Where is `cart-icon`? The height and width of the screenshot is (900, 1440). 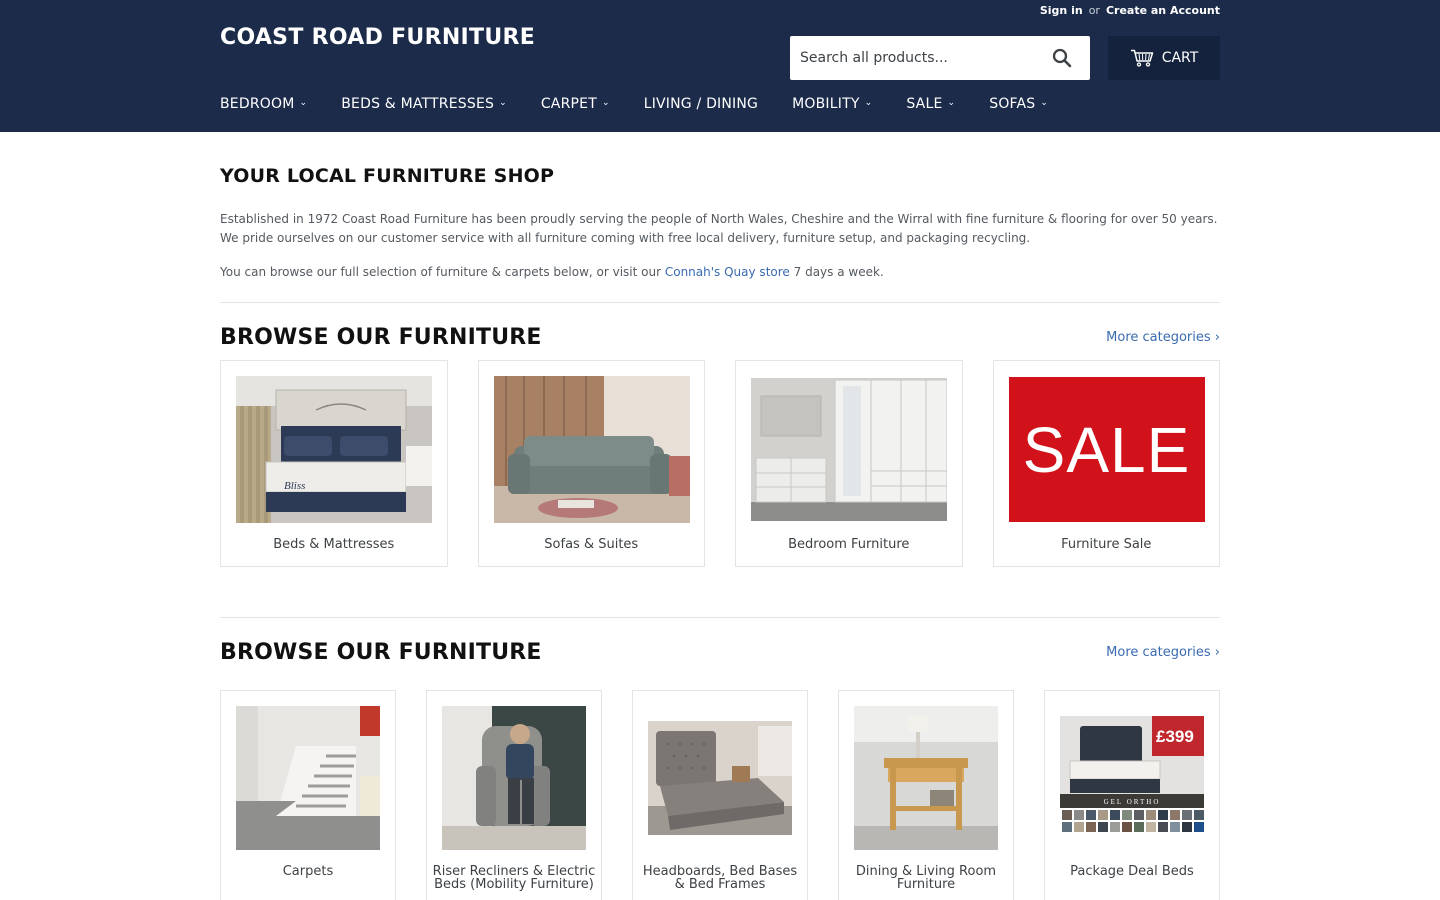 cart-icon is located at coordinates (1141, 58).